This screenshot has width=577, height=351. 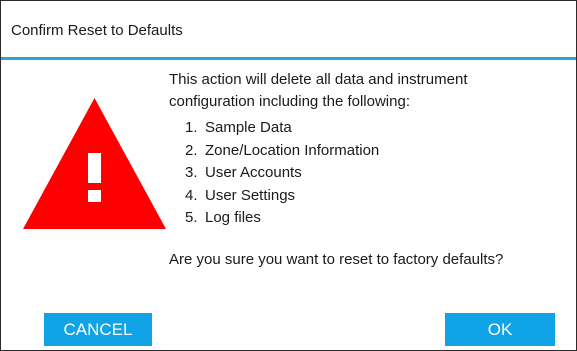 I want to click on list-item: 2. Zone/Location Information, so click(x=374, y=151).